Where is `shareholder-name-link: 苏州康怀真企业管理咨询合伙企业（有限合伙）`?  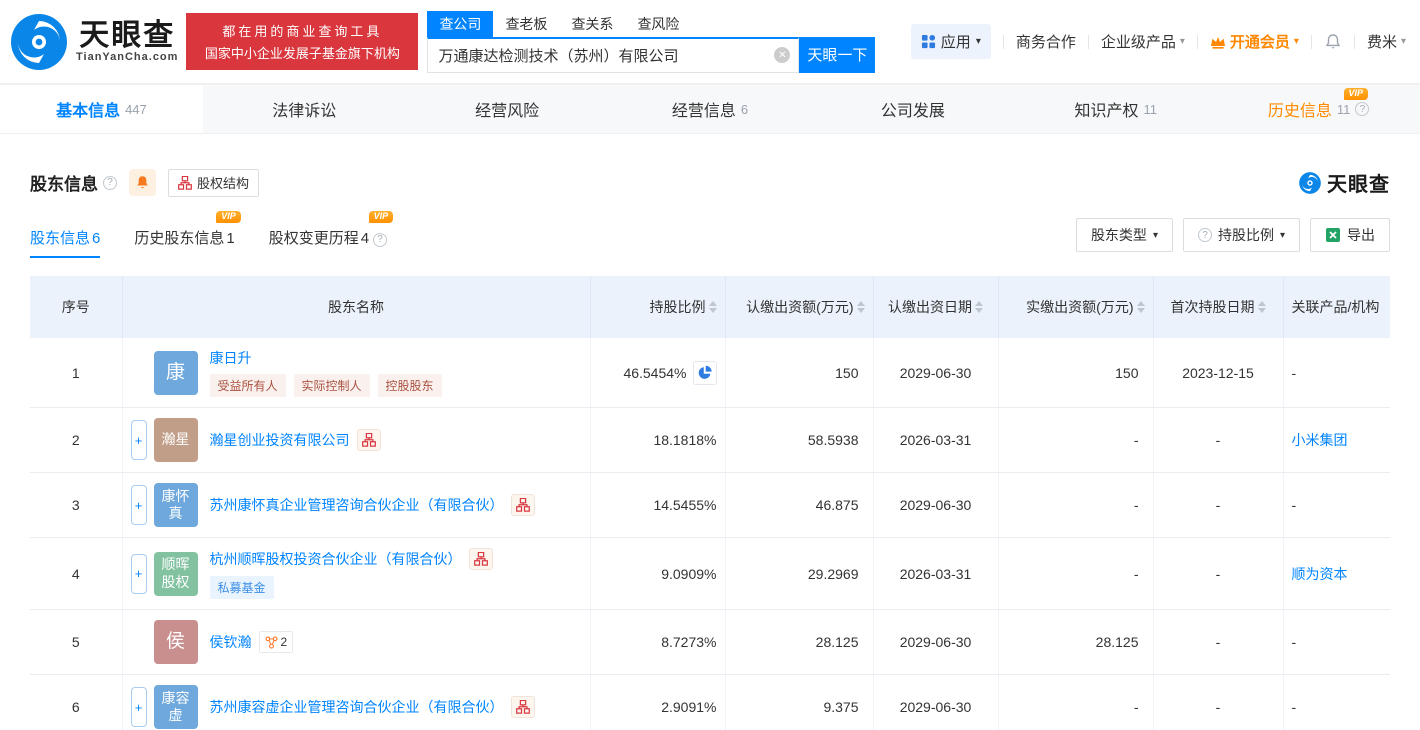 shareholder-name-link: 苏州康怀真企业管理咨询合伙企业（有限合伙） is located at coordinates (357, 505).